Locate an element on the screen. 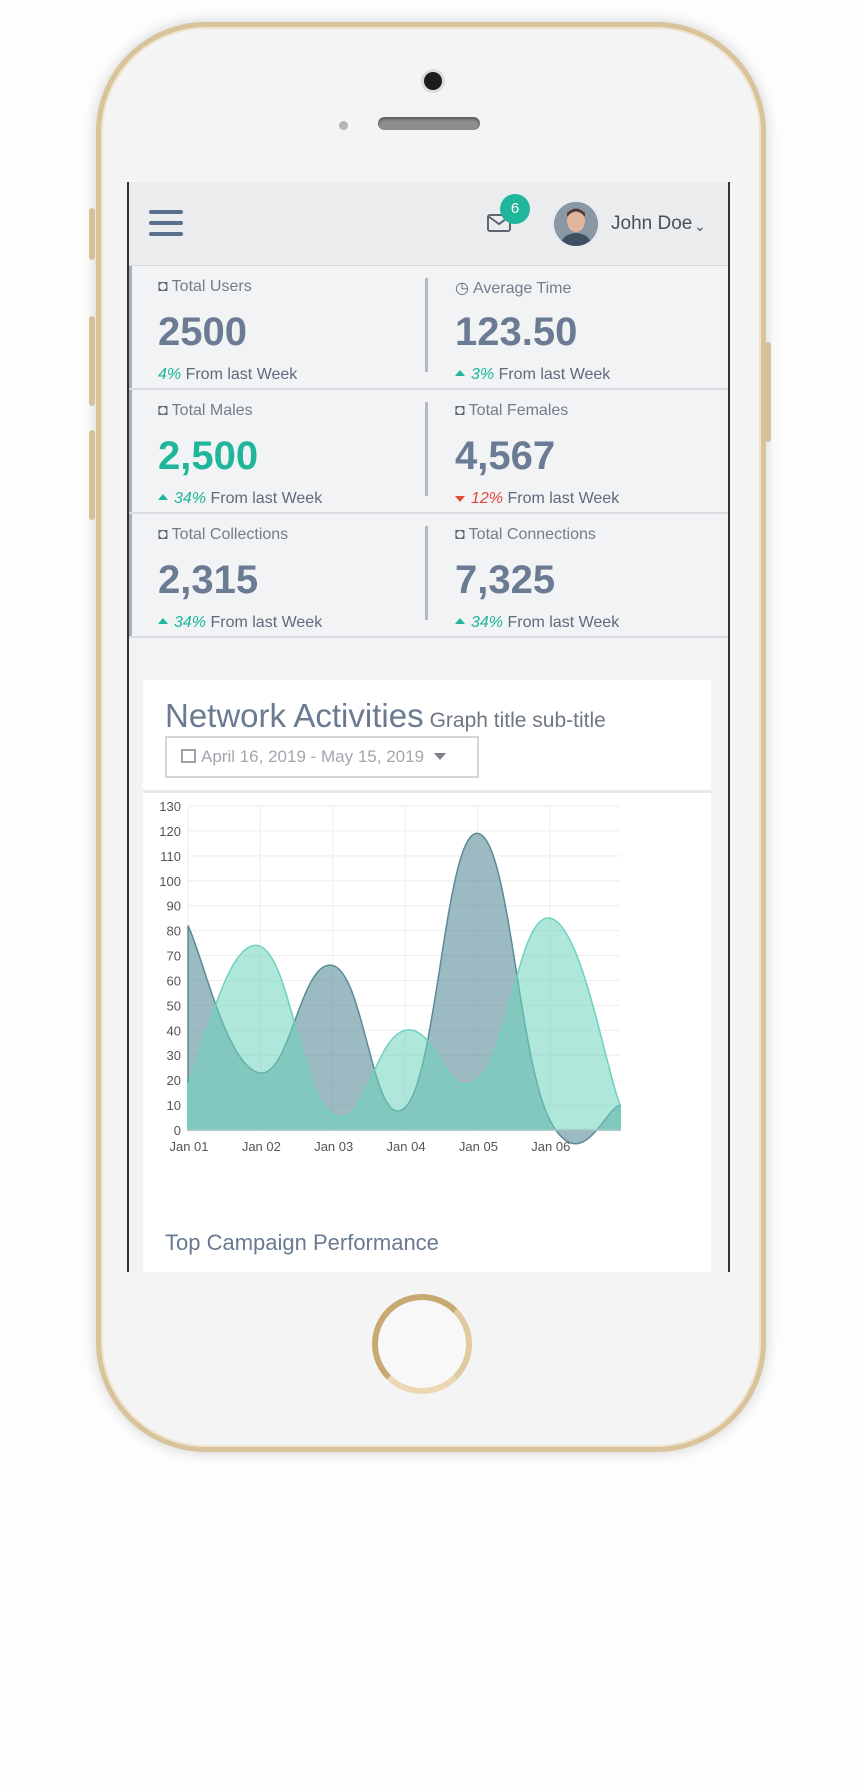  stat-card: ◷ Average Time 123.50 3% From last Week is located at coordinates (578, 327).